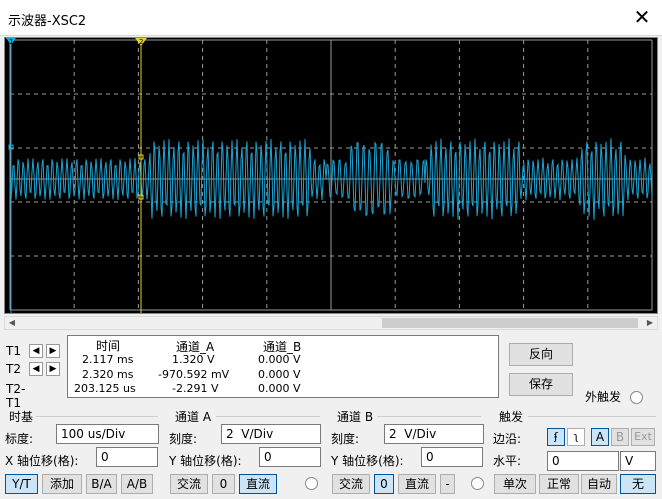  I want to click on cursor-t2-label: 2, so click(141, 42).